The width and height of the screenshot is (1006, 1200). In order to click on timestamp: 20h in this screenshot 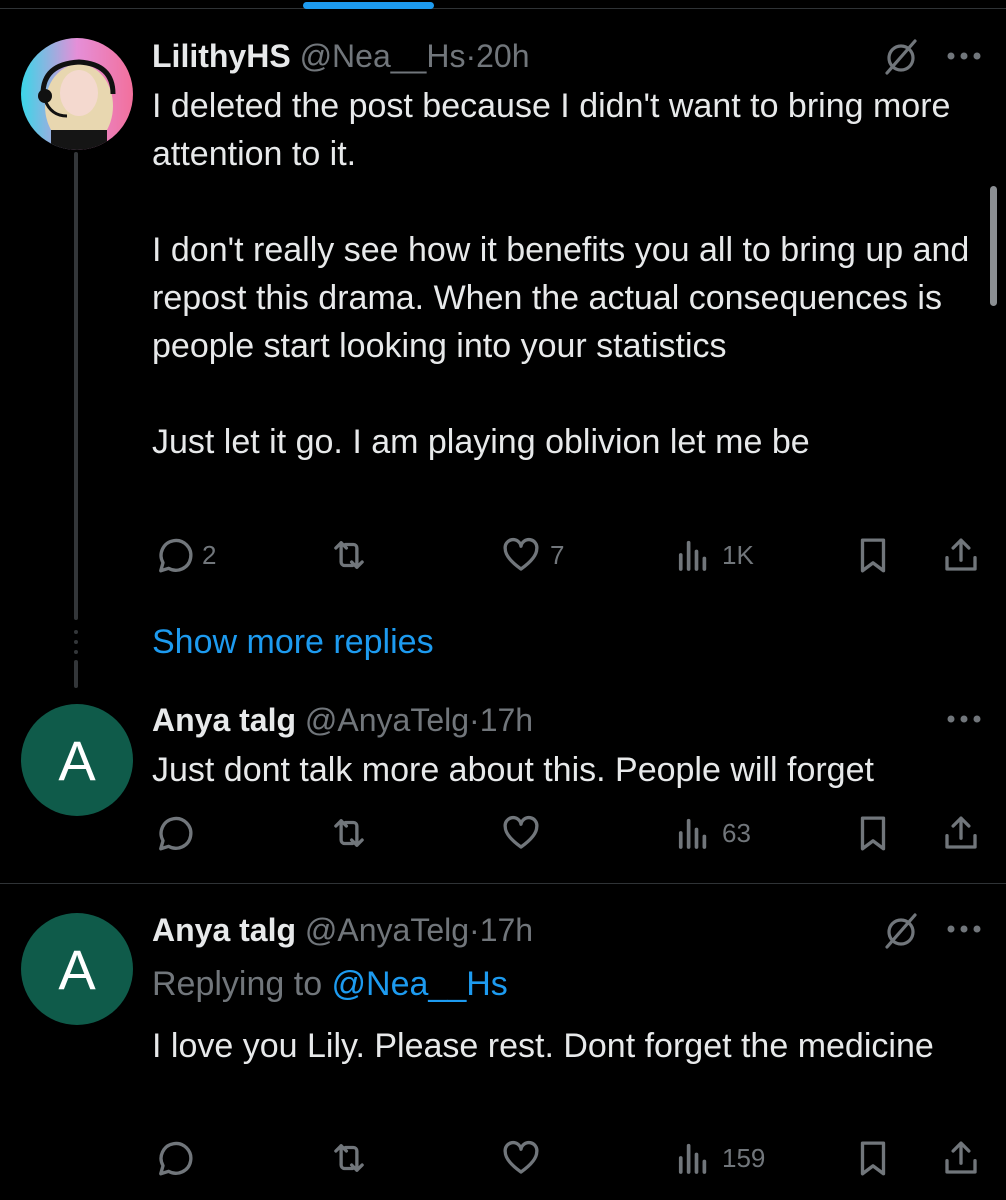, I will do `click(502, 56)`.